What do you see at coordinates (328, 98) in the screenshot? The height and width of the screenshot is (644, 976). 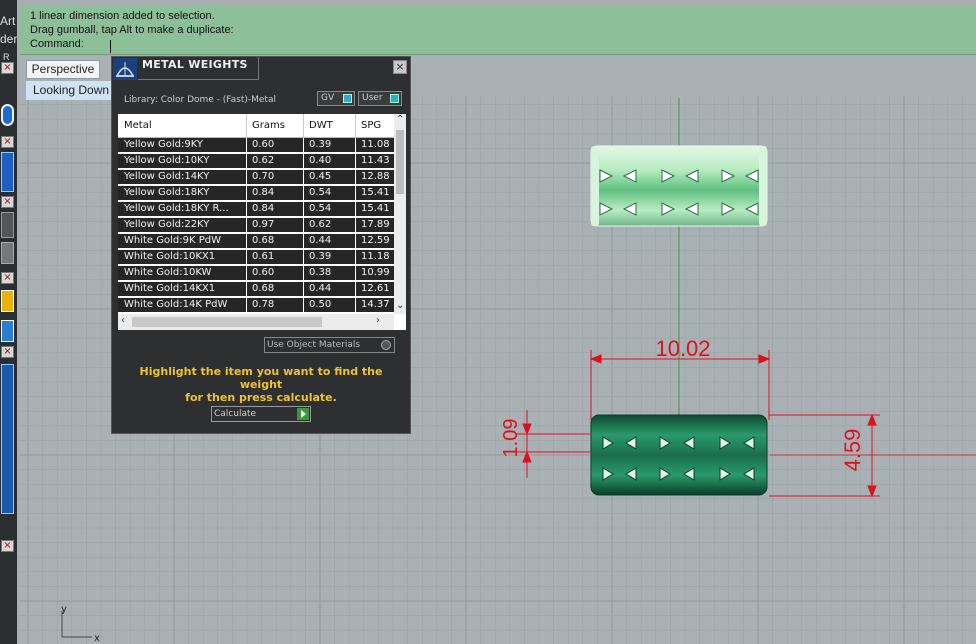 I see `gv-toggle-label: GV` at bounding box center [328, 98].